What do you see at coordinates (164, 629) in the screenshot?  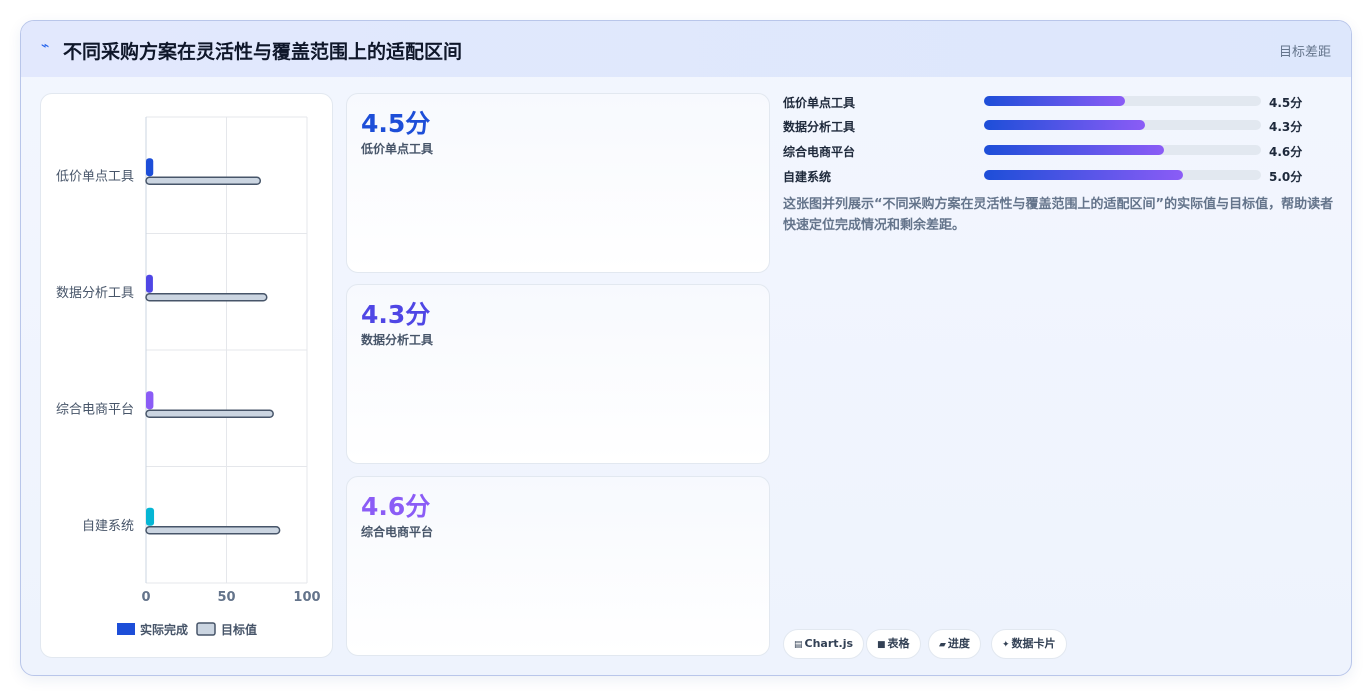 I see `legend-label-actual: 实际完成` at bounding box center [164, 629].